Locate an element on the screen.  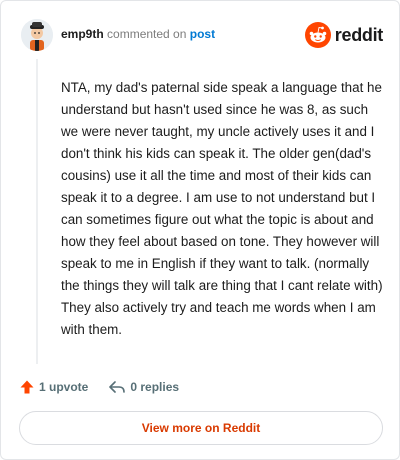
replies-button: 0 replies is located at coordinates (143, 387).